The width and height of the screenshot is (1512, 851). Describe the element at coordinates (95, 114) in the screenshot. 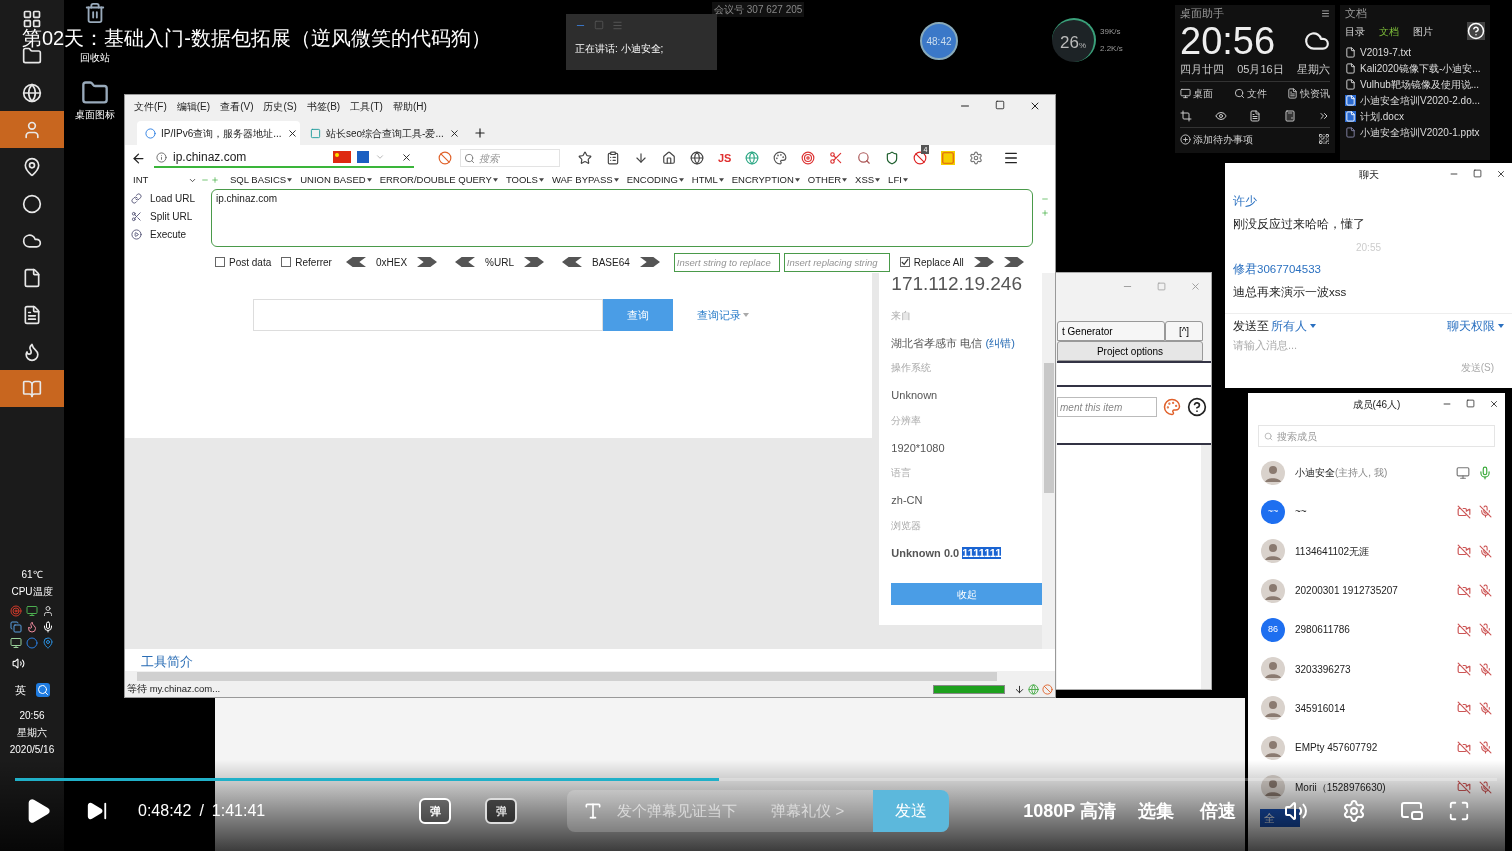

I see `desktop-icon-label: 桌面图标` at that location.